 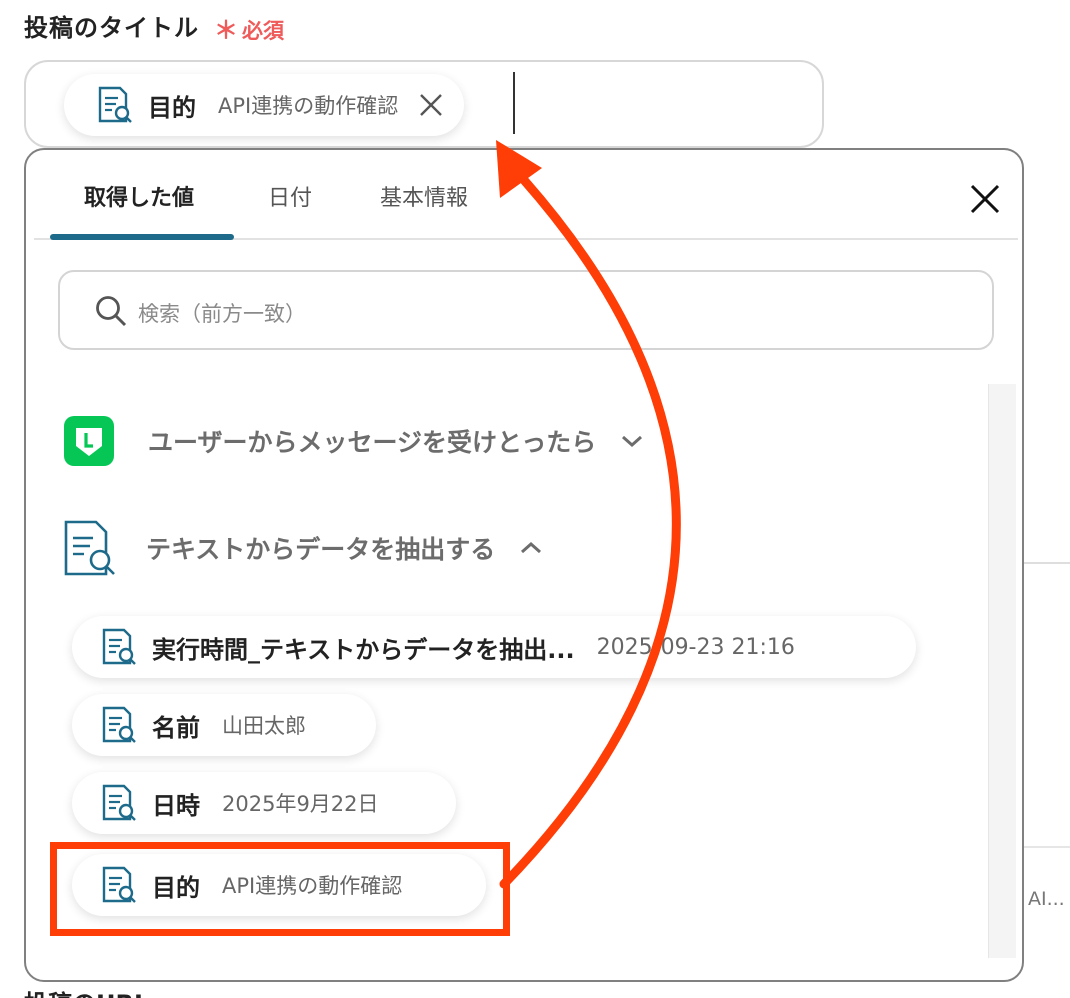 I want to click on token-value: API連携の動作確認, so click(x=308, y=106).